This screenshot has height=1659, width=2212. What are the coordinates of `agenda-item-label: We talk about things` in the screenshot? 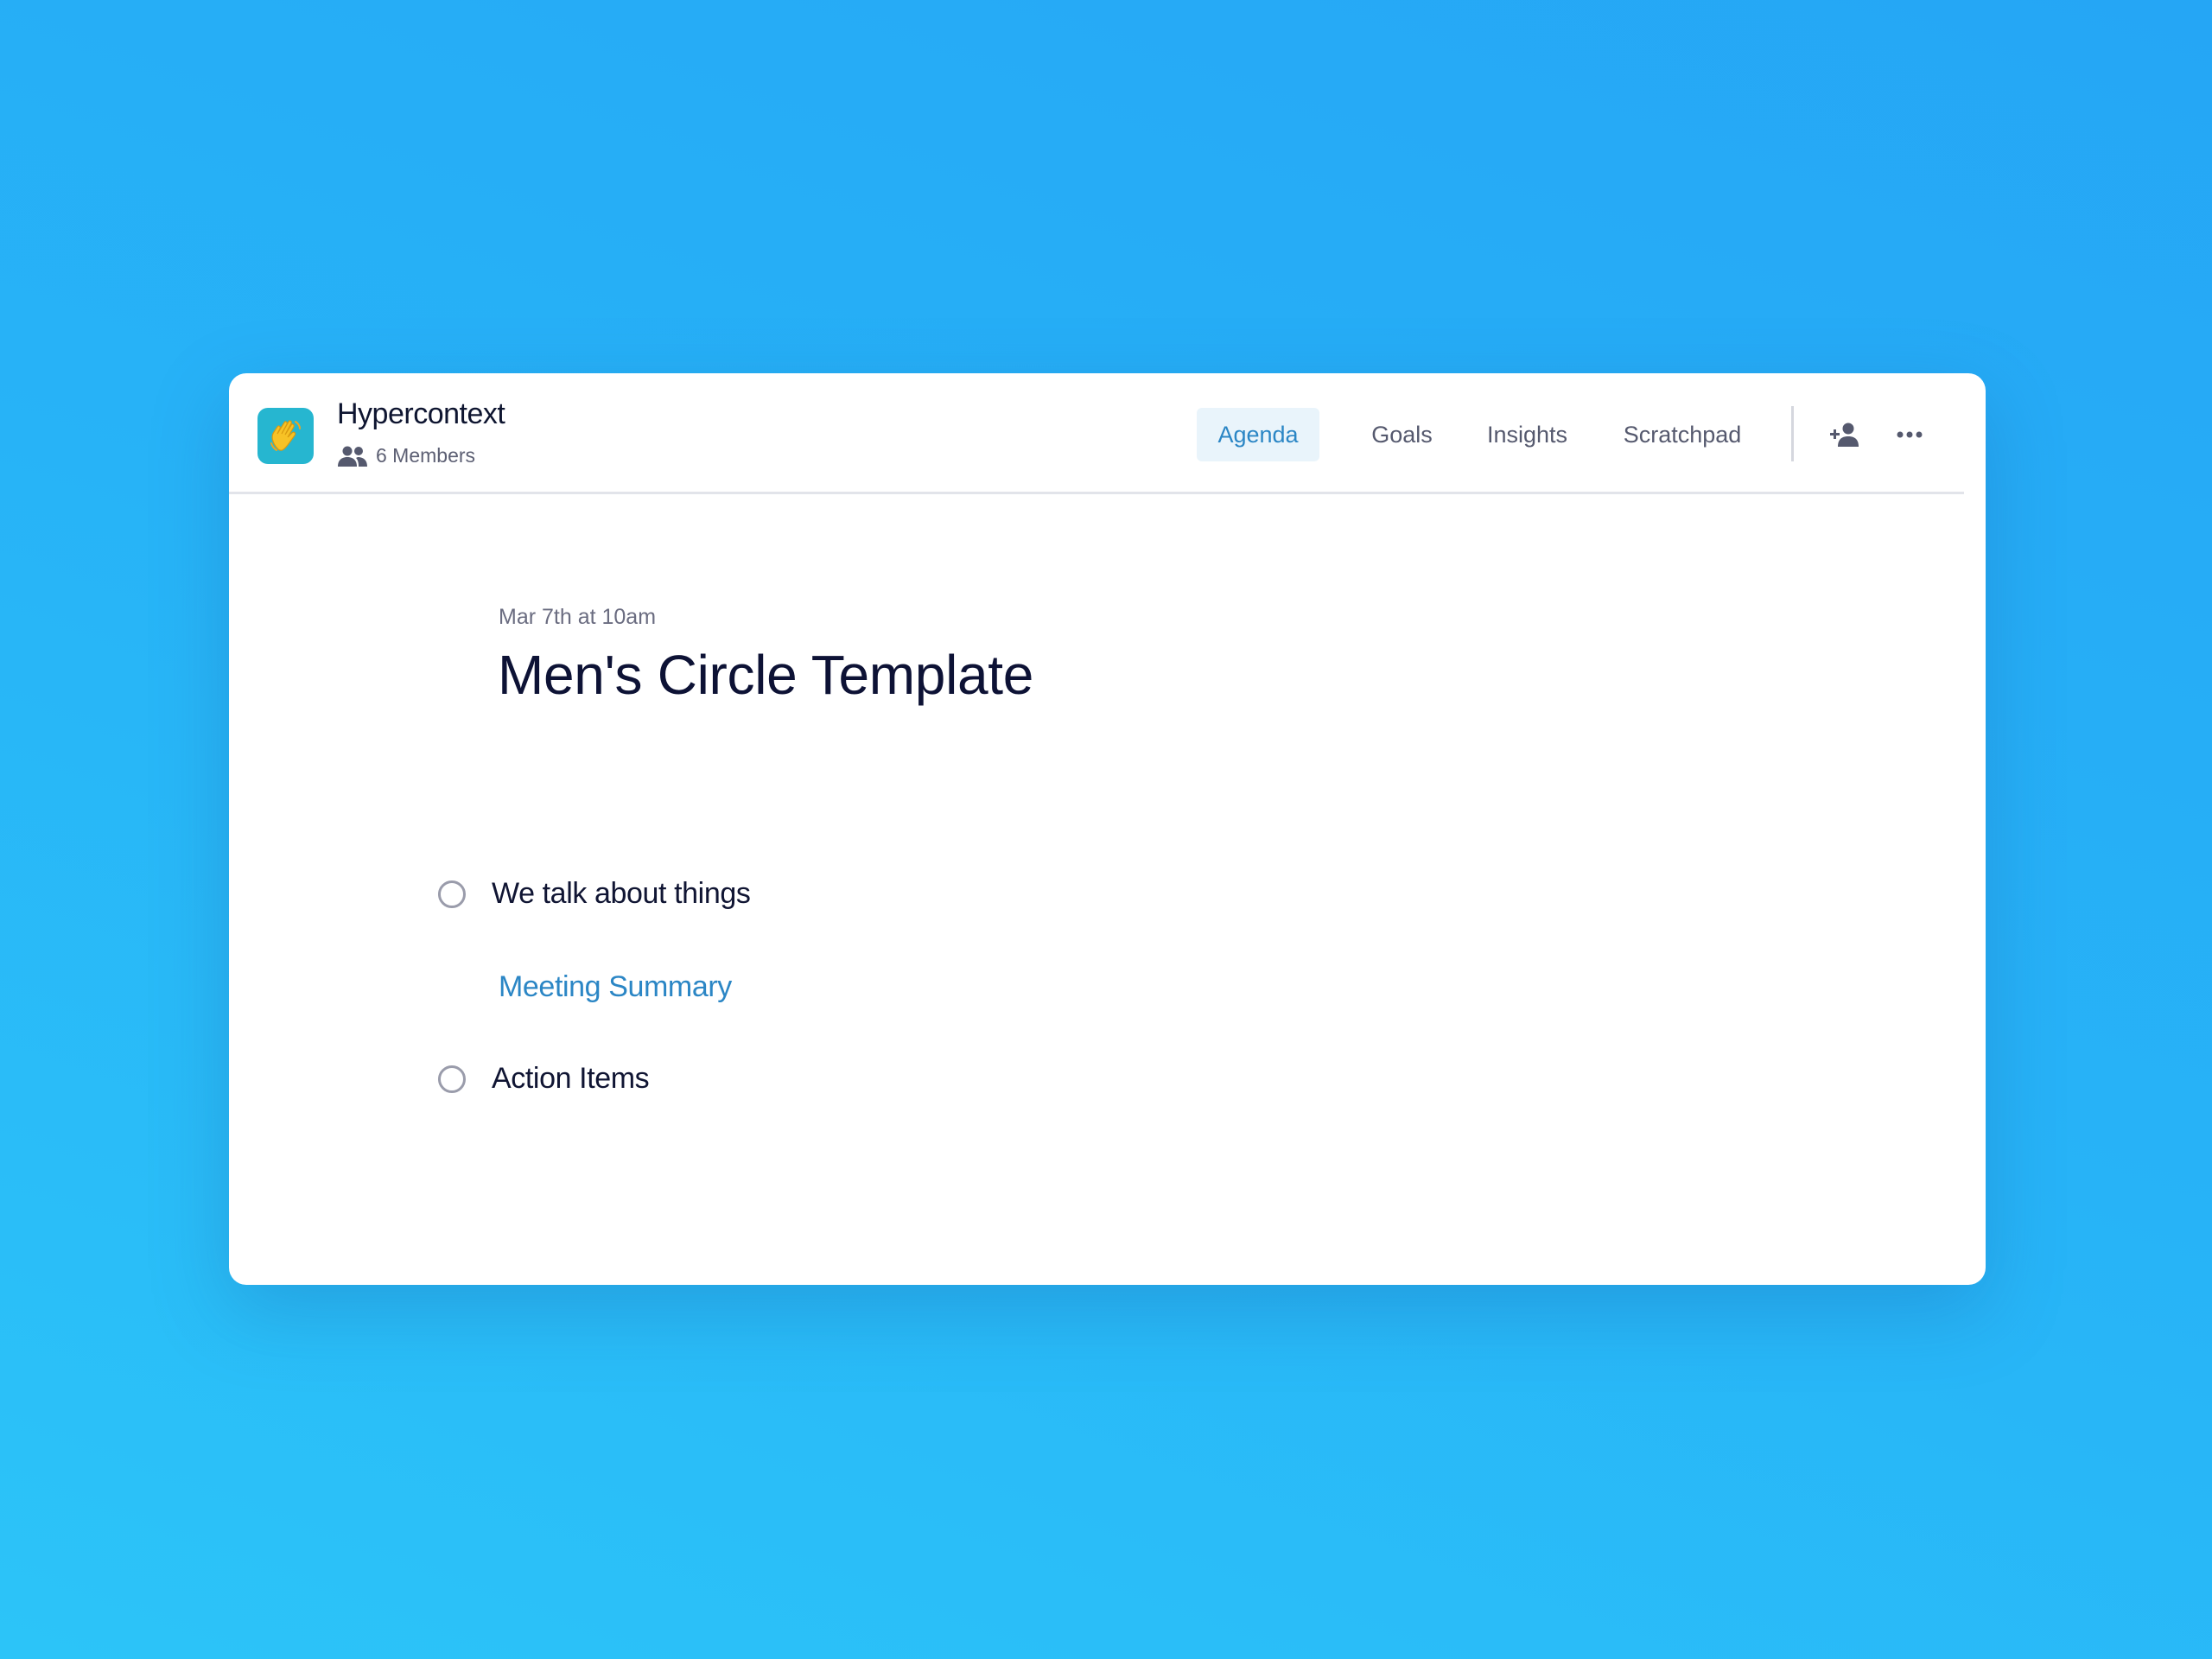 It's located at (621, 893).